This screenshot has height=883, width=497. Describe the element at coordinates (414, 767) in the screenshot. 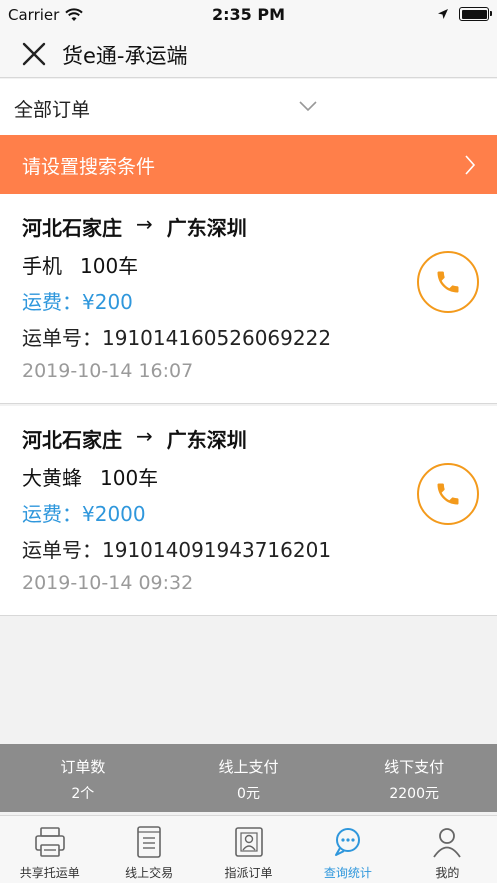

I see `summary-label: 线下支付` at that location.